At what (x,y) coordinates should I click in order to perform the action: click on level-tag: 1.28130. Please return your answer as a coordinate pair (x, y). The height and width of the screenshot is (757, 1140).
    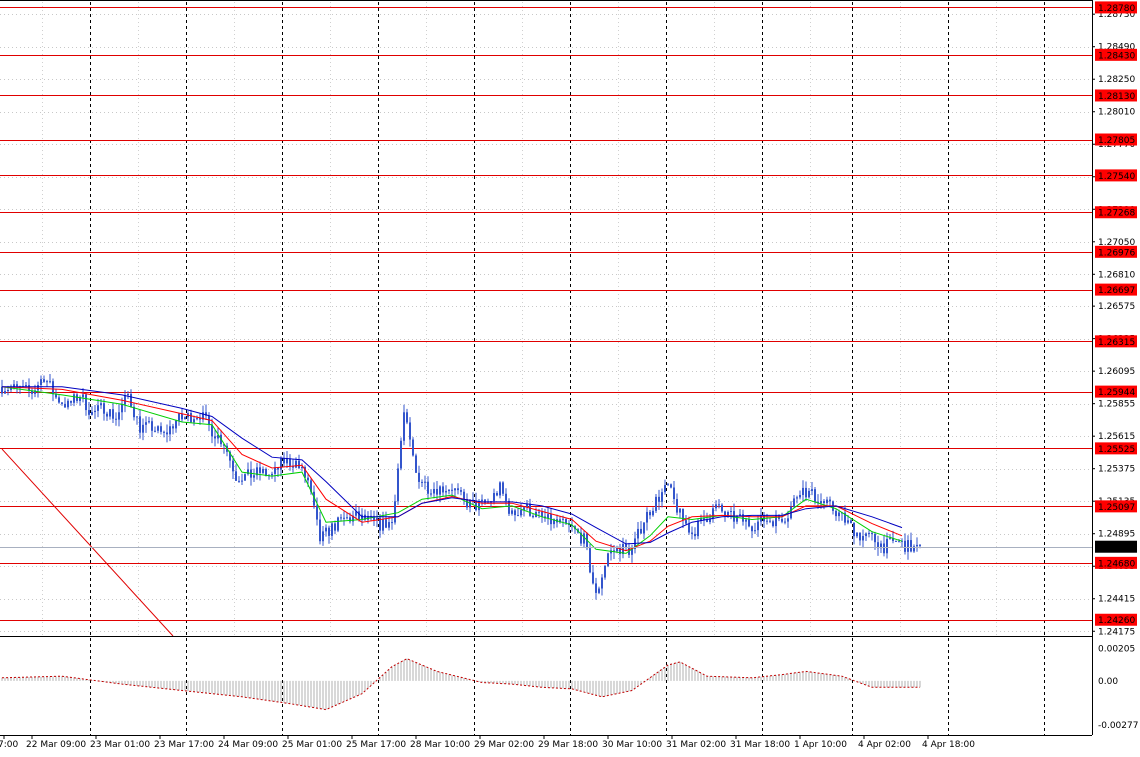
    Looking at the image, I should click on (1116, 95).